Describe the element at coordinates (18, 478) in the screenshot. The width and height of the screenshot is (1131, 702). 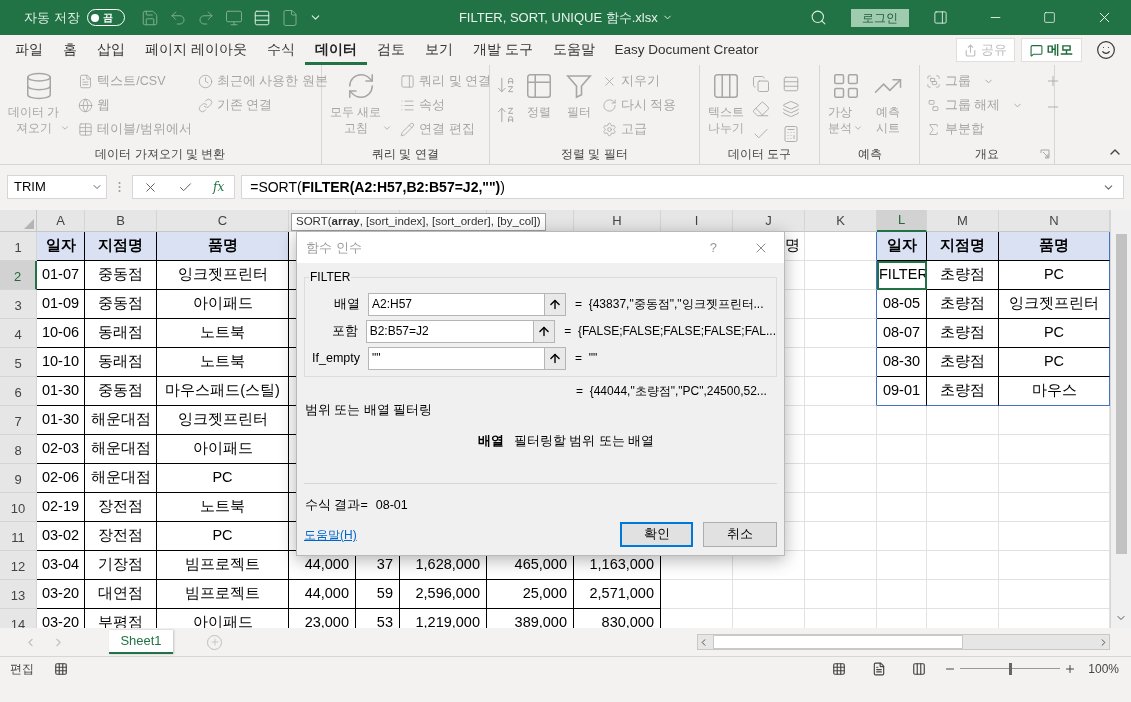
I see `row-header: 9` at that location.